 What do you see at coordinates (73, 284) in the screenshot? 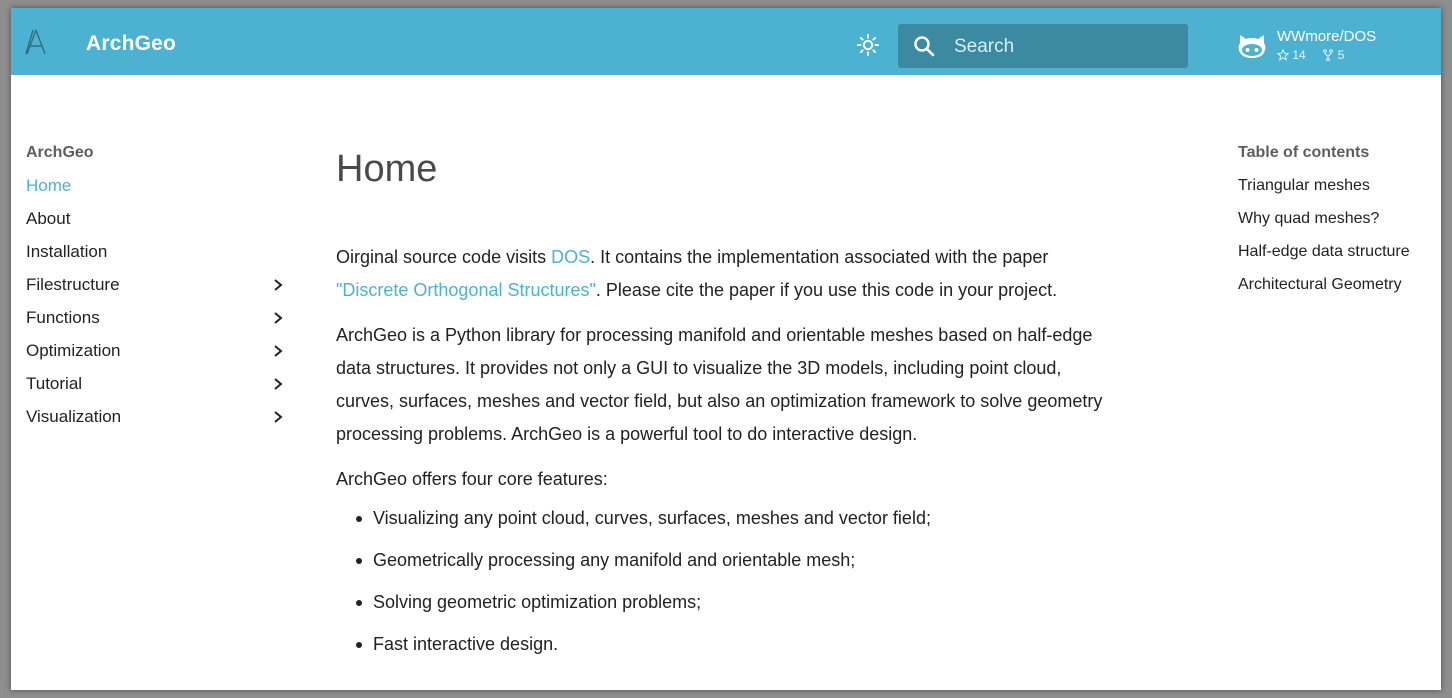
I see `nav-item-label: Filestructure` at bounding box center [73, 284].